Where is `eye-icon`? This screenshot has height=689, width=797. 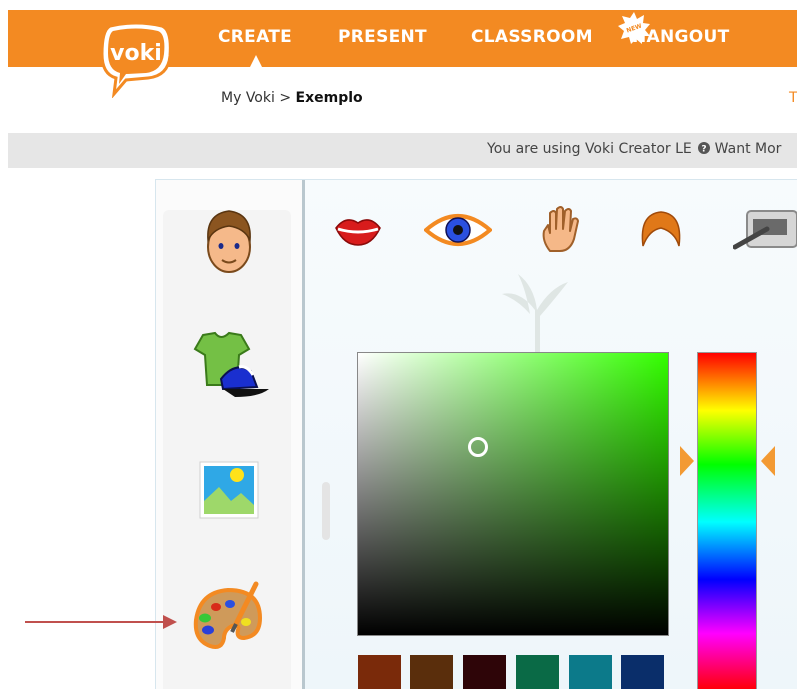 eye-icon is located at coordinates (458, 229).